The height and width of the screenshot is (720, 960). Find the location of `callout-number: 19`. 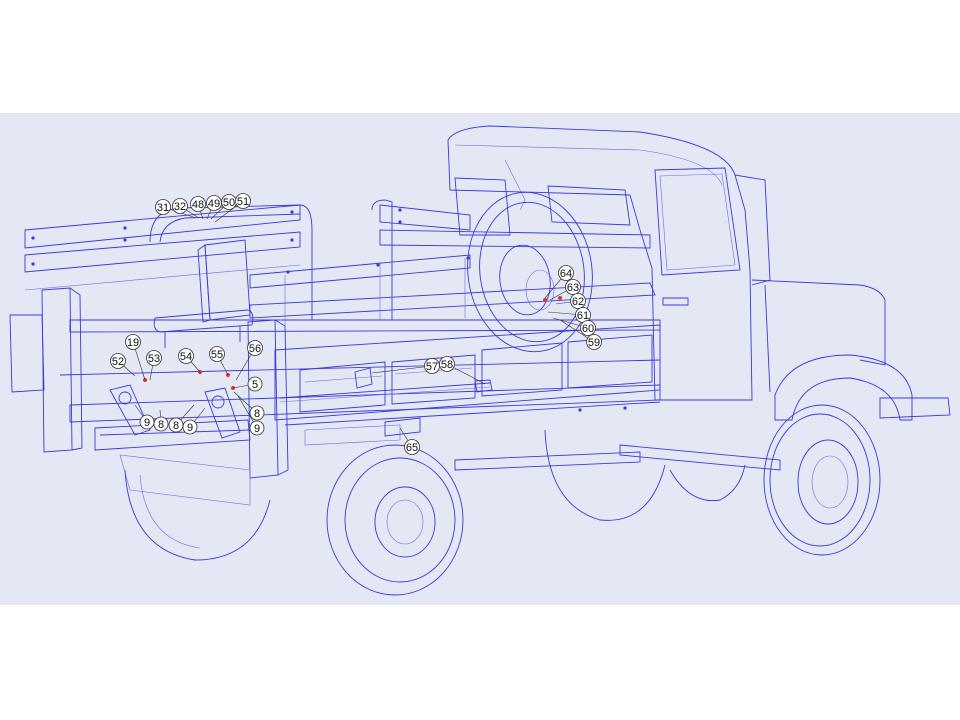

callout-number: 19 is located at coordinates (133, 343).